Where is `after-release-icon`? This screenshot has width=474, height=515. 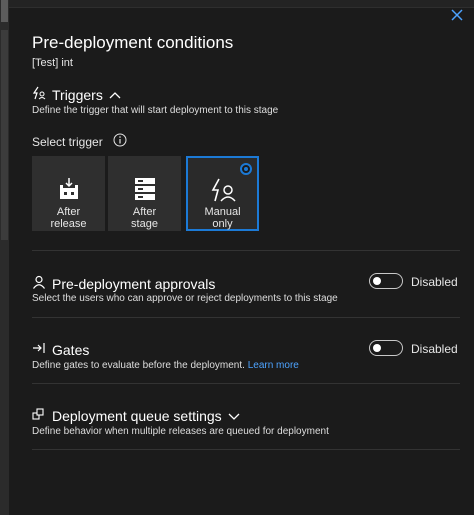 after-release-icon is located at coordinates (69, 189).